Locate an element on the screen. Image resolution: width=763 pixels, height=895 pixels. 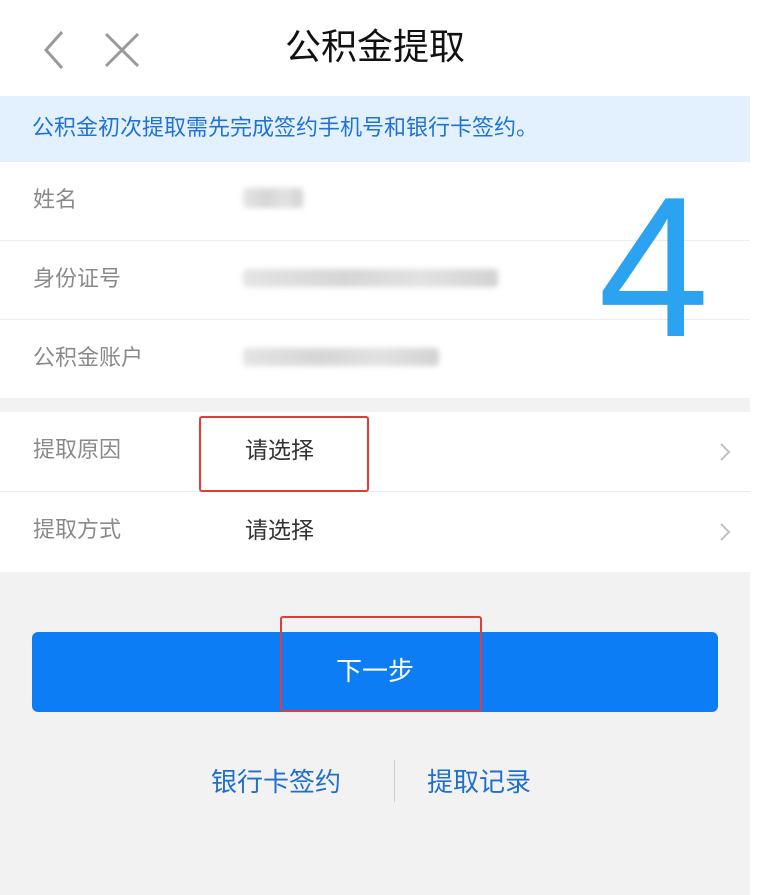
id-value-redacted is located at coordinates (370, 278).